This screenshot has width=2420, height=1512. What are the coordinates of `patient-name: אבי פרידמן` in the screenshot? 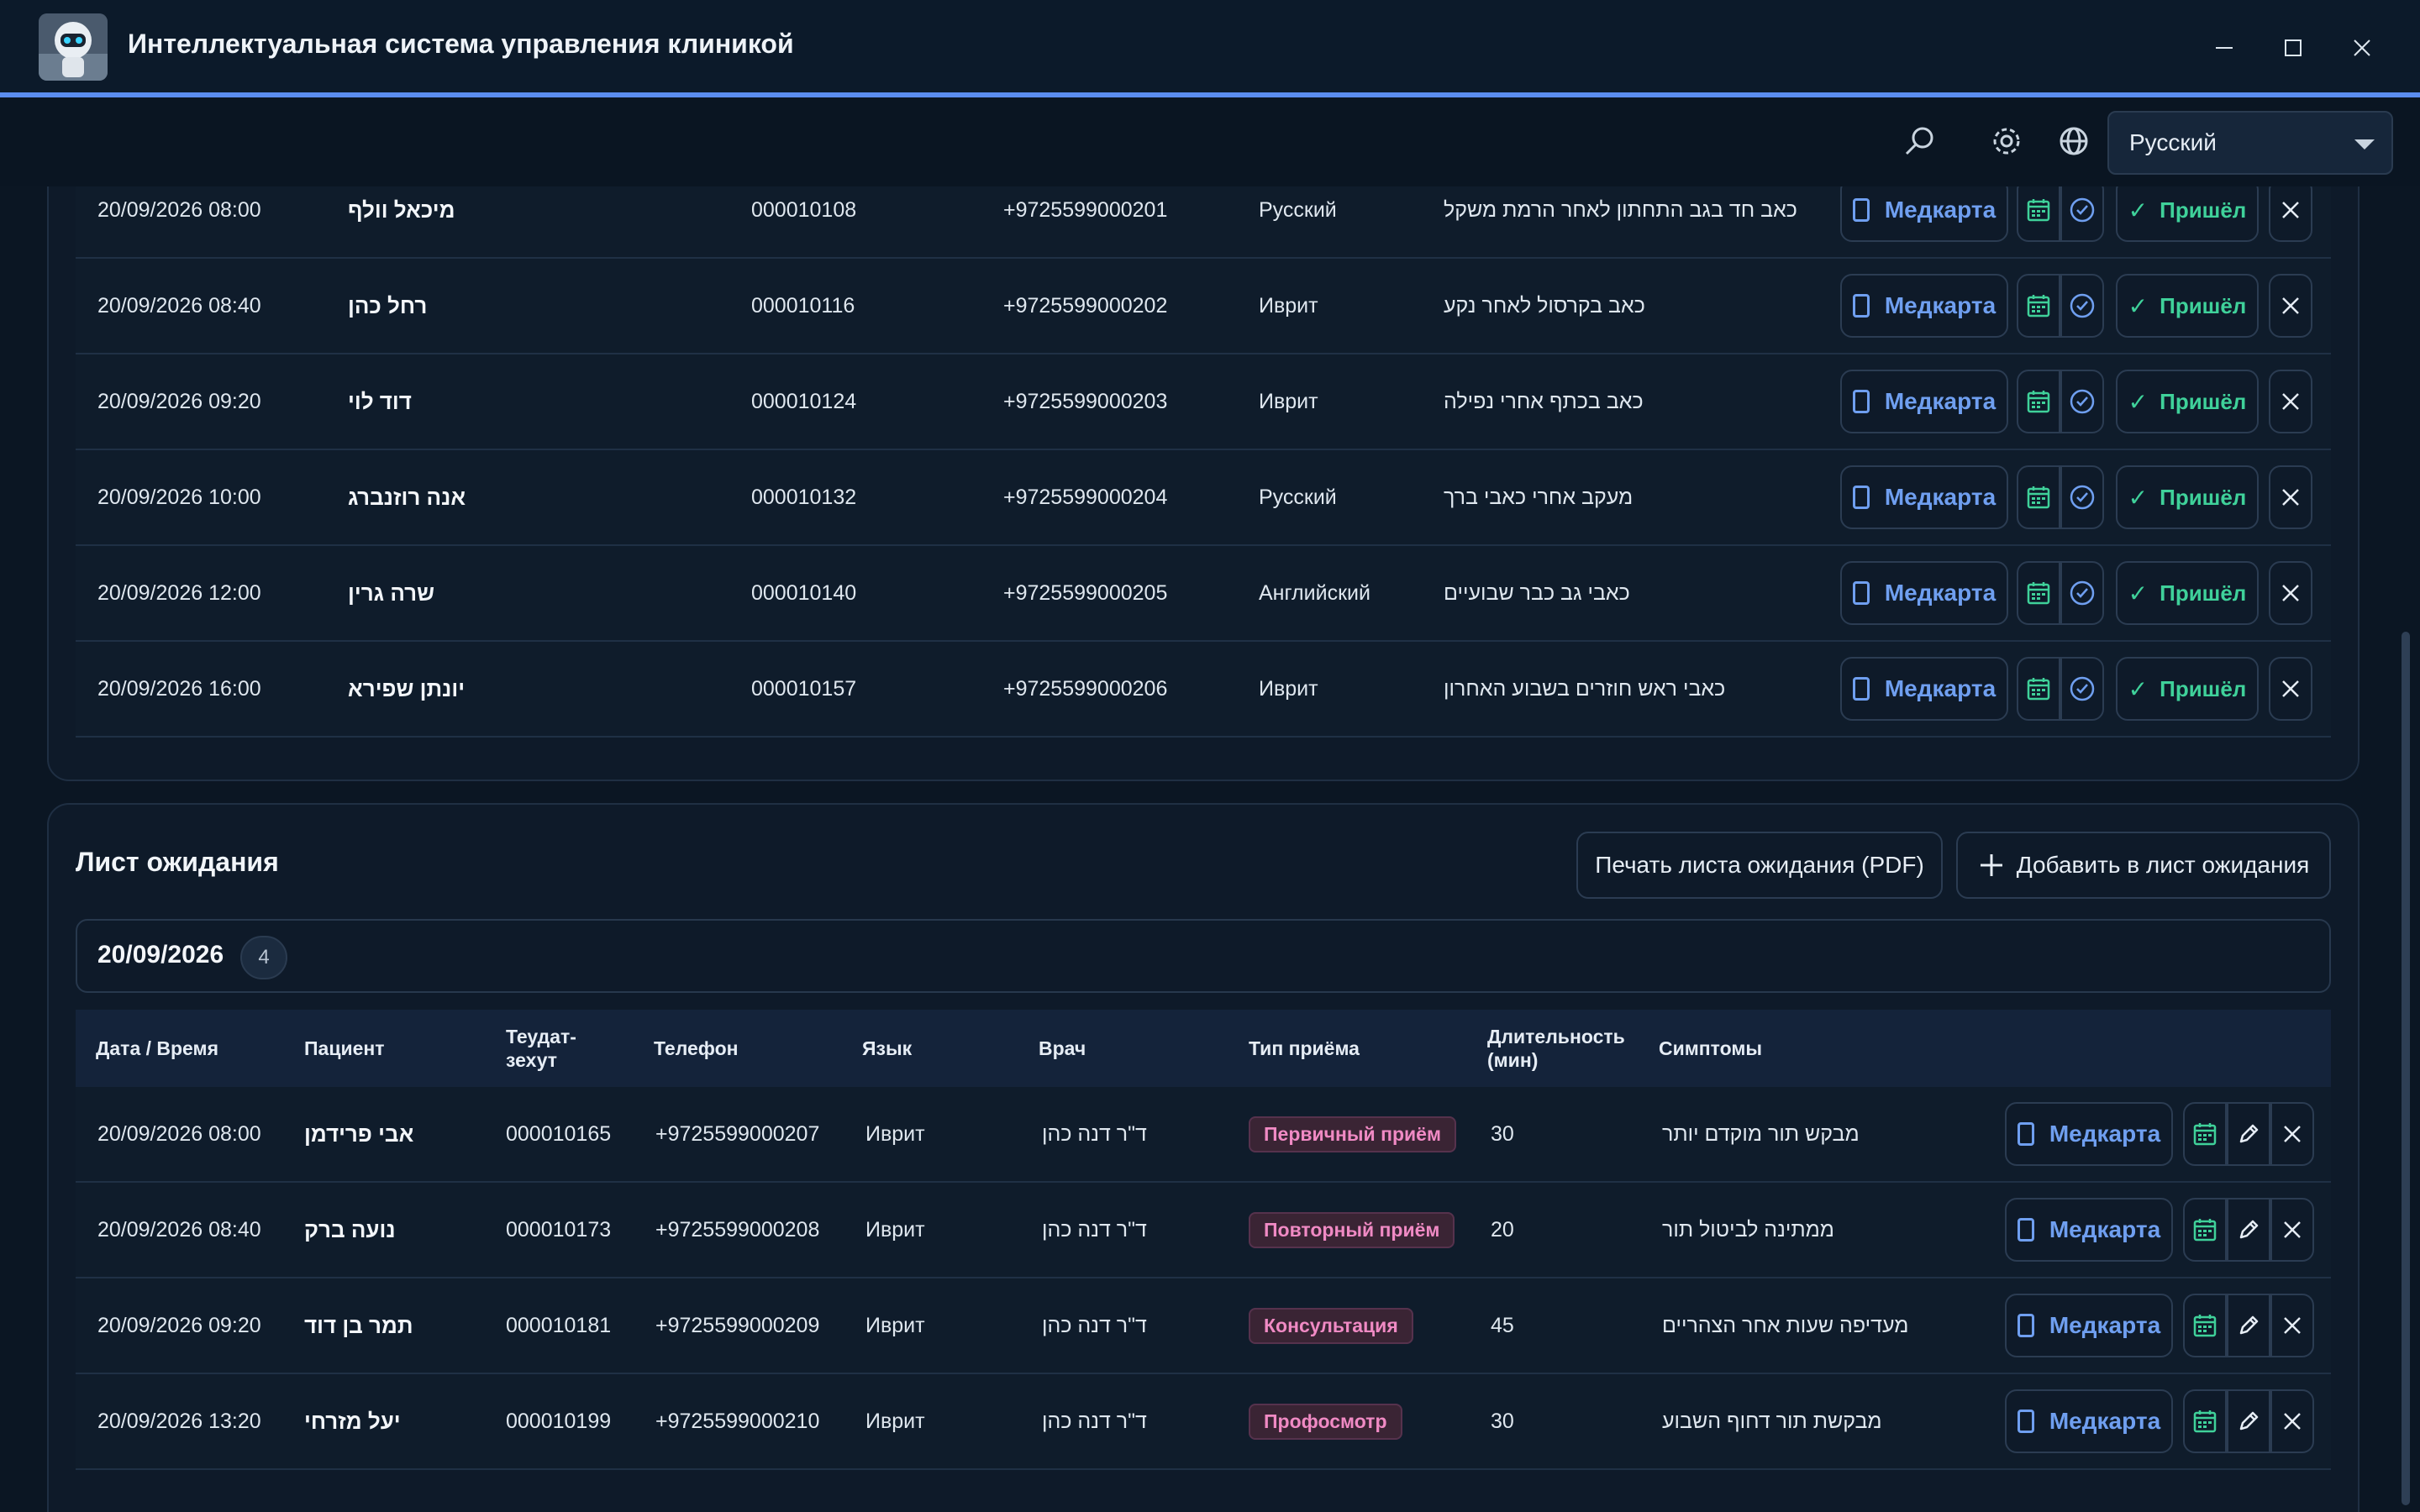 It's located at (359, 1134).